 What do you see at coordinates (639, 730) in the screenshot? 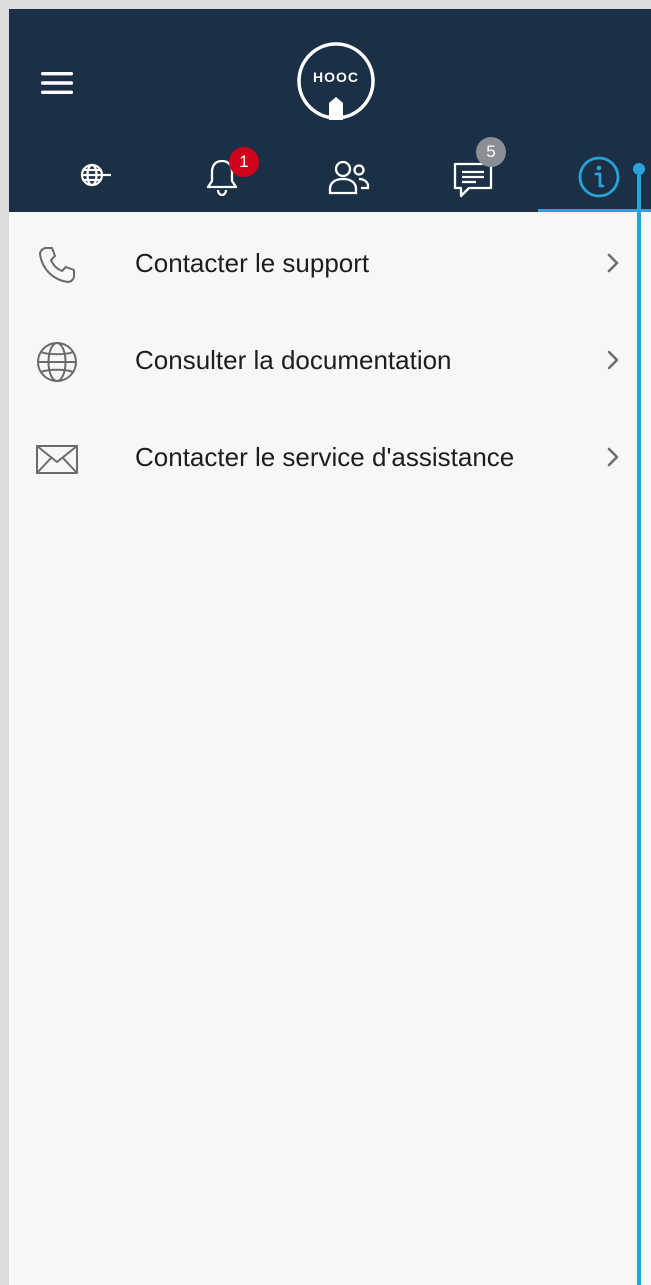
I see `scroll-indicator-line` at bounding box center [639, 730].